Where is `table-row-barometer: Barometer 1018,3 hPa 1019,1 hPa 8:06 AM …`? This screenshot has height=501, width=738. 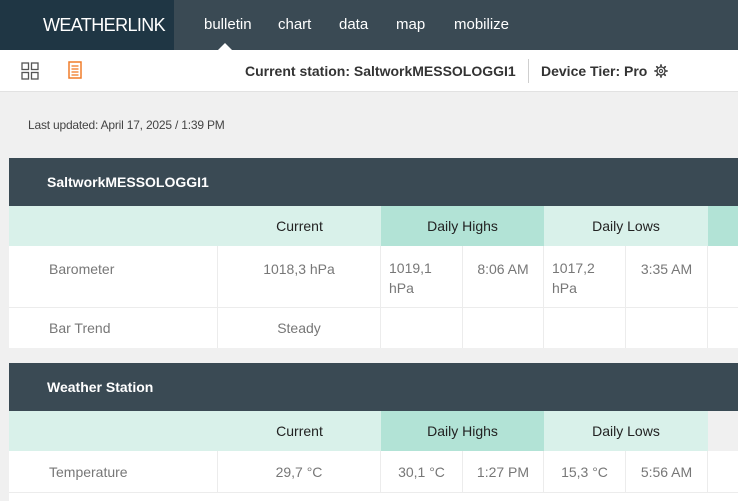 table-row-barometer: Barometer 1018,3 hPa 1019,1 hPa 8:06 AM … is located at coordinates (373, 277).